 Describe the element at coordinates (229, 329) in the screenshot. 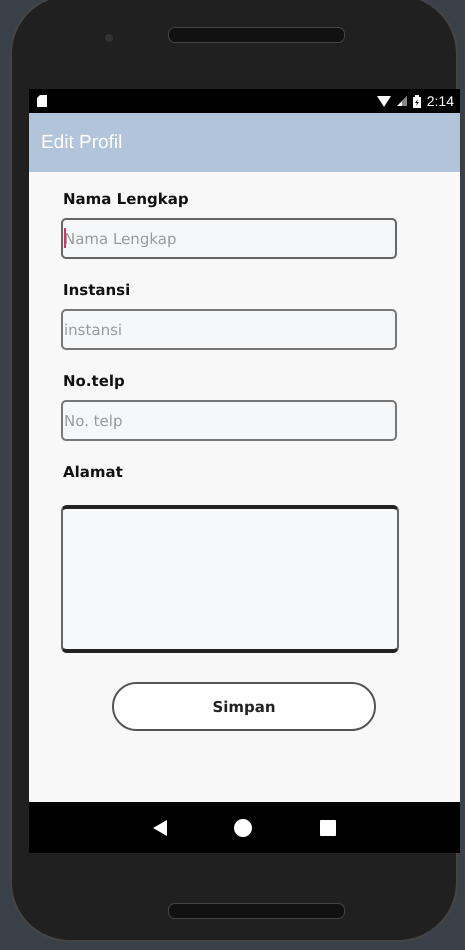

I see `input-field: instansi` at that location.